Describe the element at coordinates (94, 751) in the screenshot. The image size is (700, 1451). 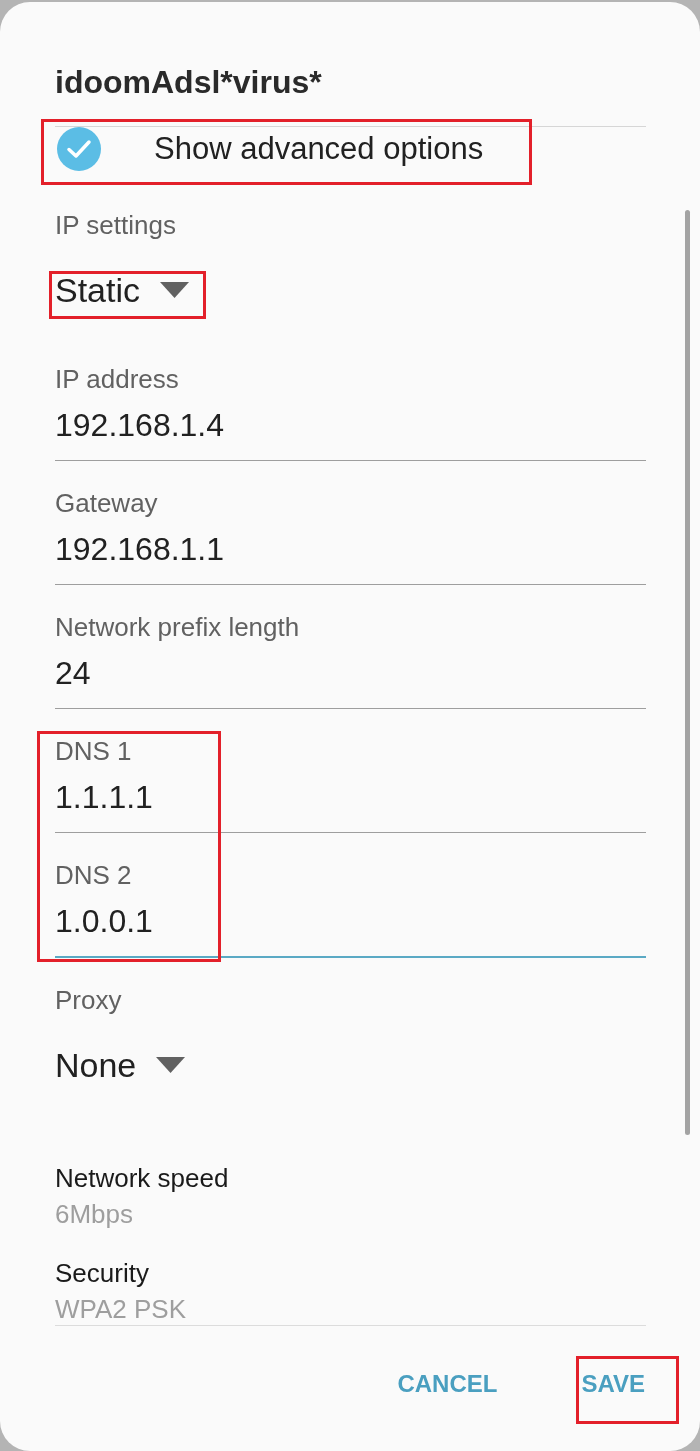
I see `field-label: DNS 1` at that location.